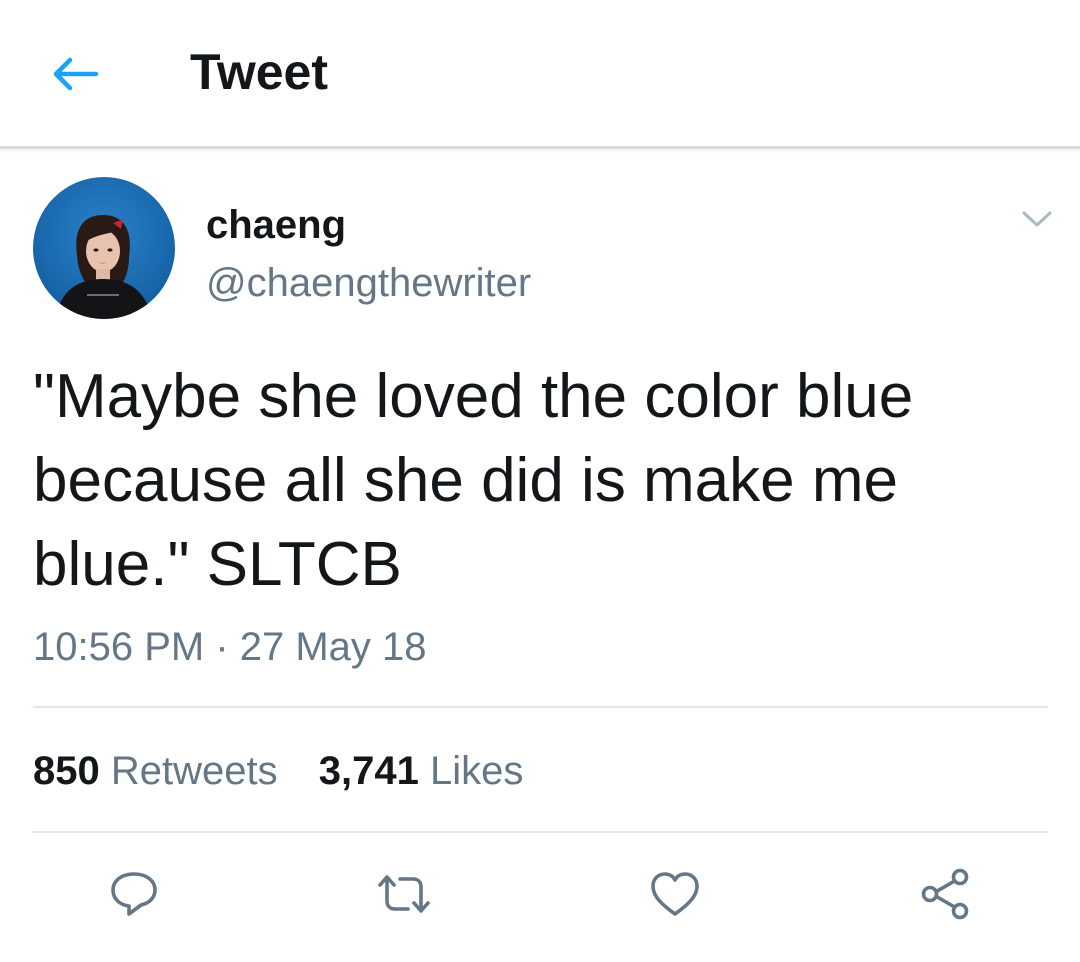 The width and height of the screenshot is (1080, 962). I want to click on author-display-name: chaeng, so click(276, 225).